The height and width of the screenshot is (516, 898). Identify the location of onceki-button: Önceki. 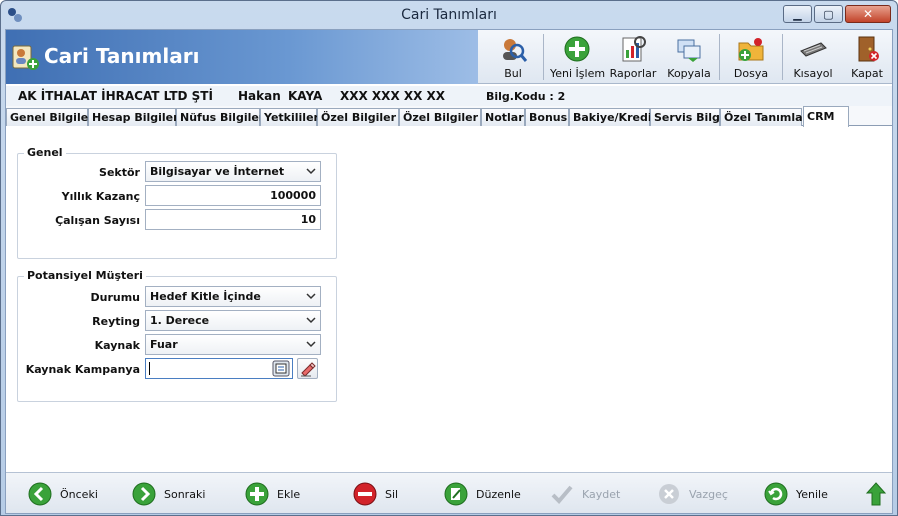
(63, 494).